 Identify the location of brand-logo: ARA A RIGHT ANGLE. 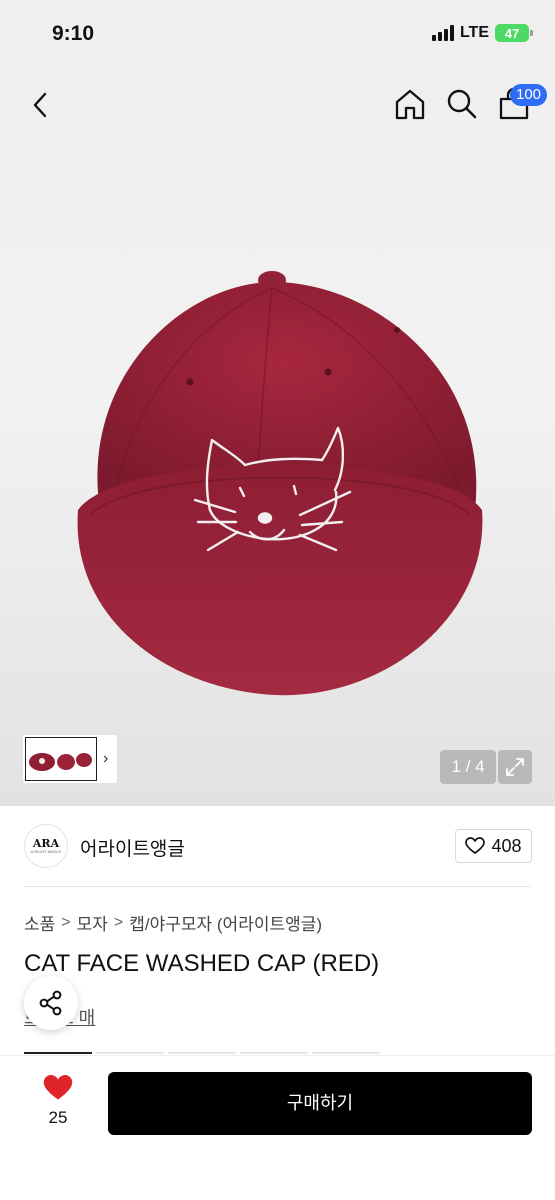
(46, 846).